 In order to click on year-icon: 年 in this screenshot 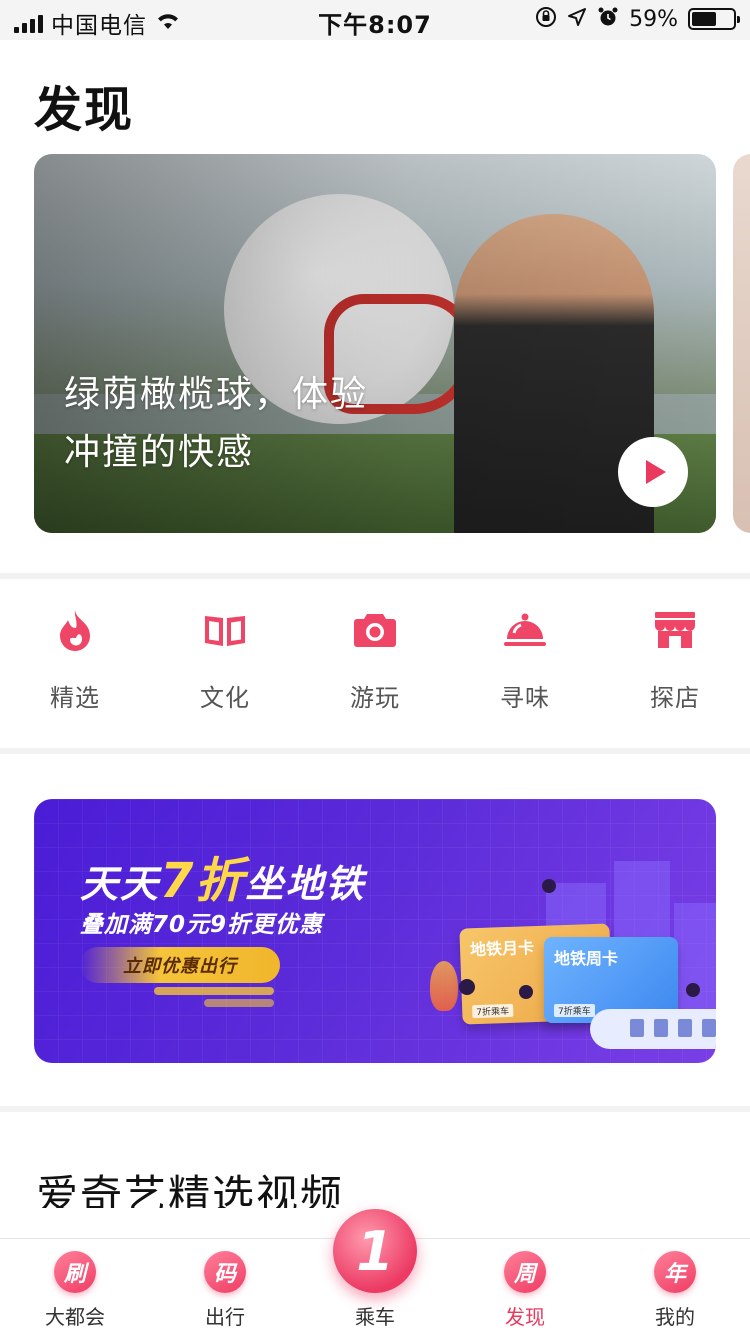, I will do `click(675, 1272)`.